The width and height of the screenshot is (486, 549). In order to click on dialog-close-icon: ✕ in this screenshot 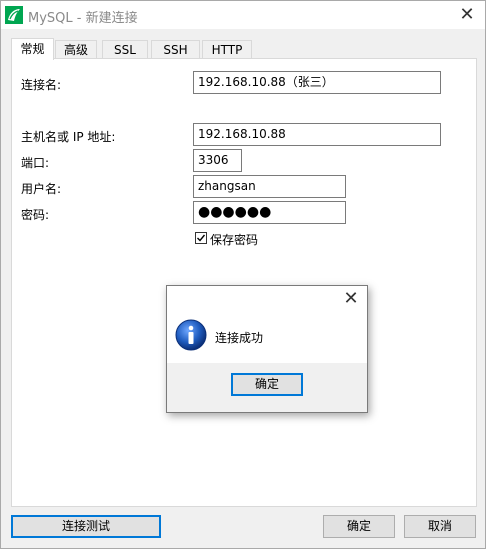, I will do `click(351, 299)`.